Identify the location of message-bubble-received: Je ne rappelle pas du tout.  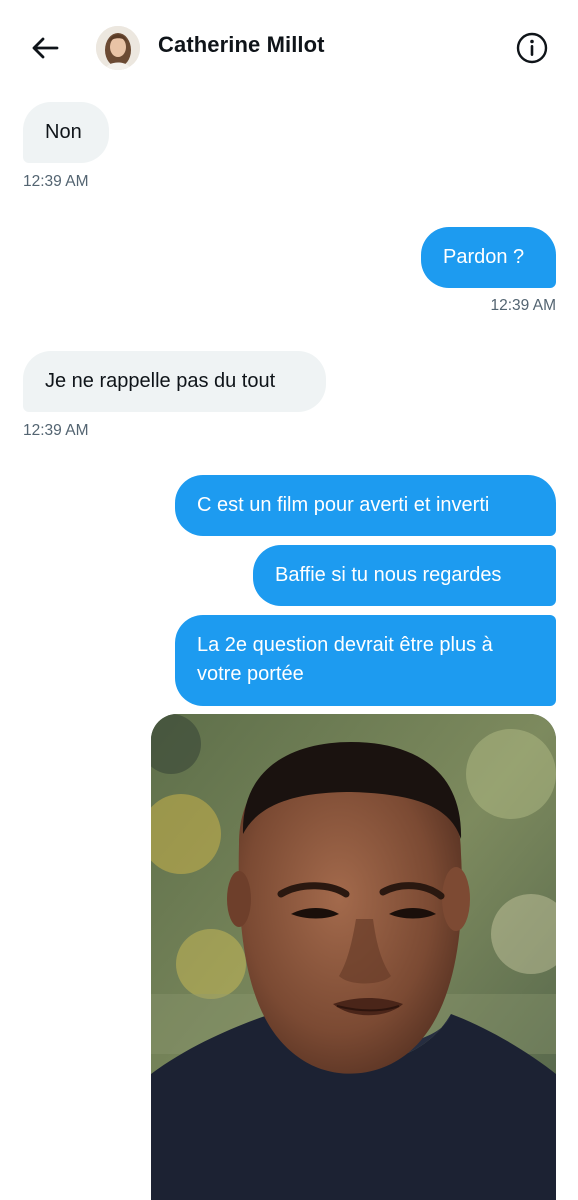
(174, 381).